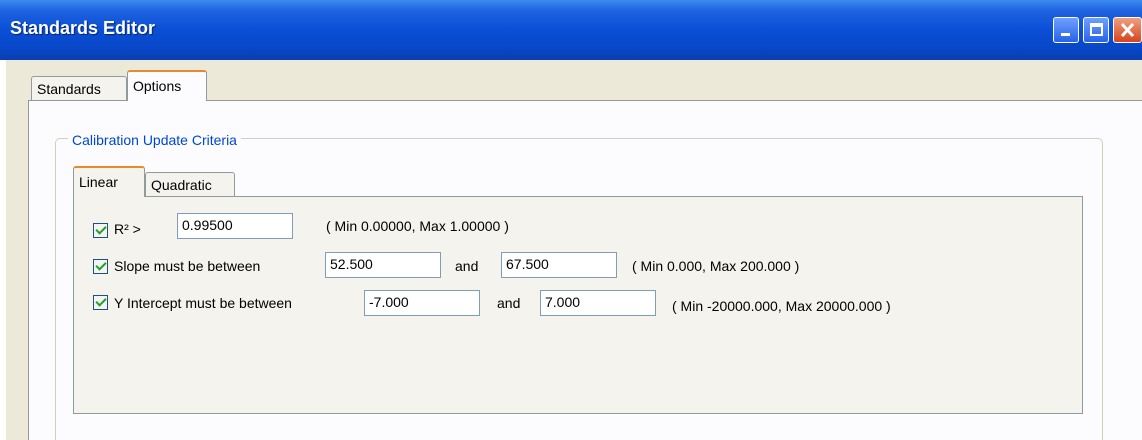 The width and height of the screenshot is (1142, 440). What do you see at coordinates (79, 88) in the screenshot?
I see `tab-standards: Standards` at bounding box center [79, 88].